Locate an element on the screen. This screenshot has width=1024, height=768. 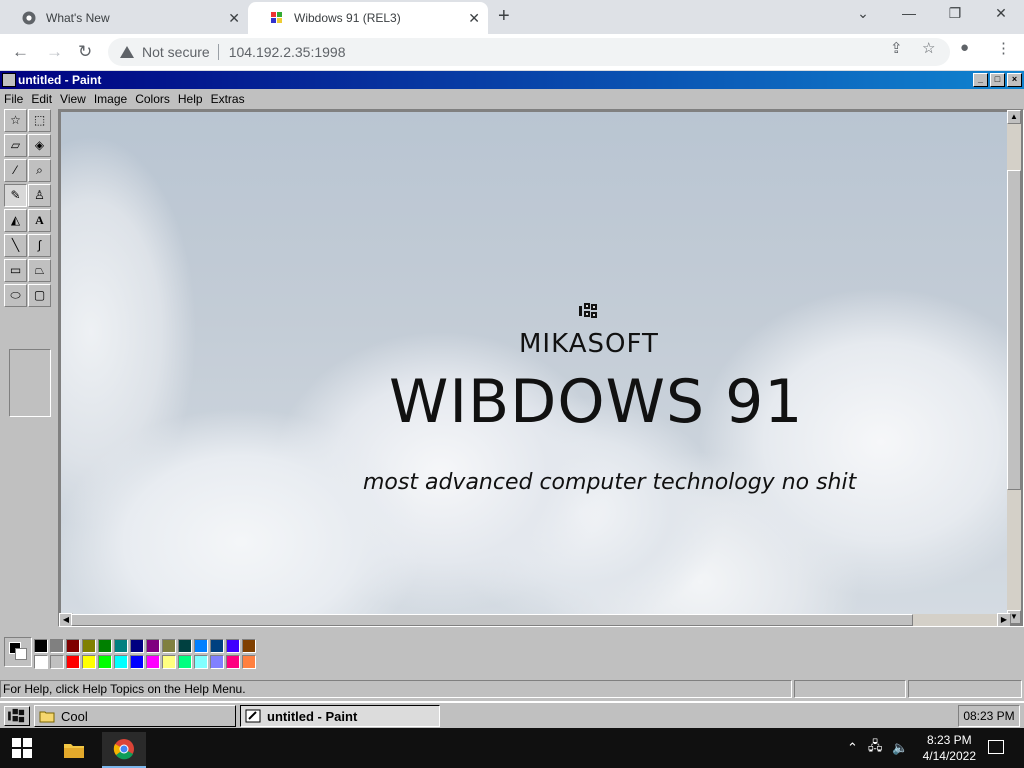
reload-icon: ↻ is located at coordinates (85, 52).